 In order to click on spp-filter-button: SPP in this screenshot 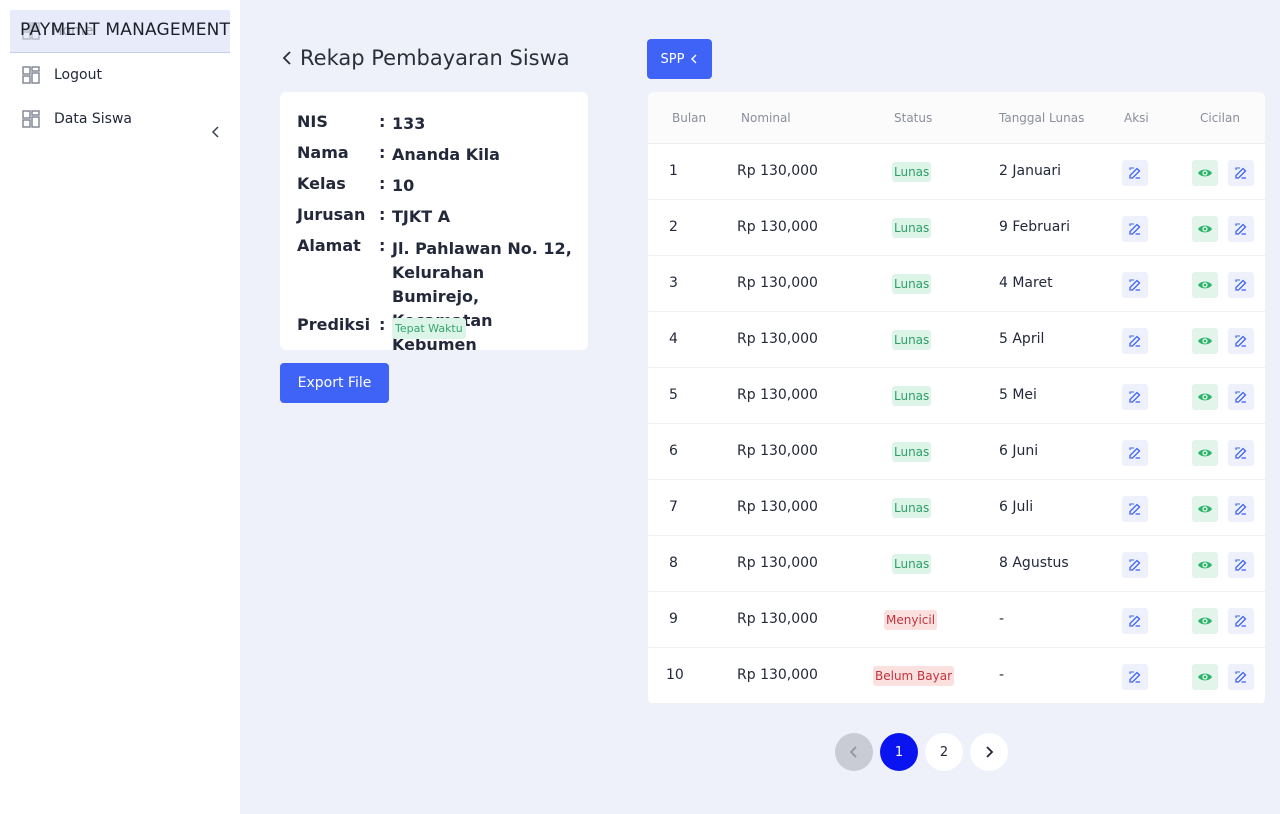, I will do `click(679, 59)`.